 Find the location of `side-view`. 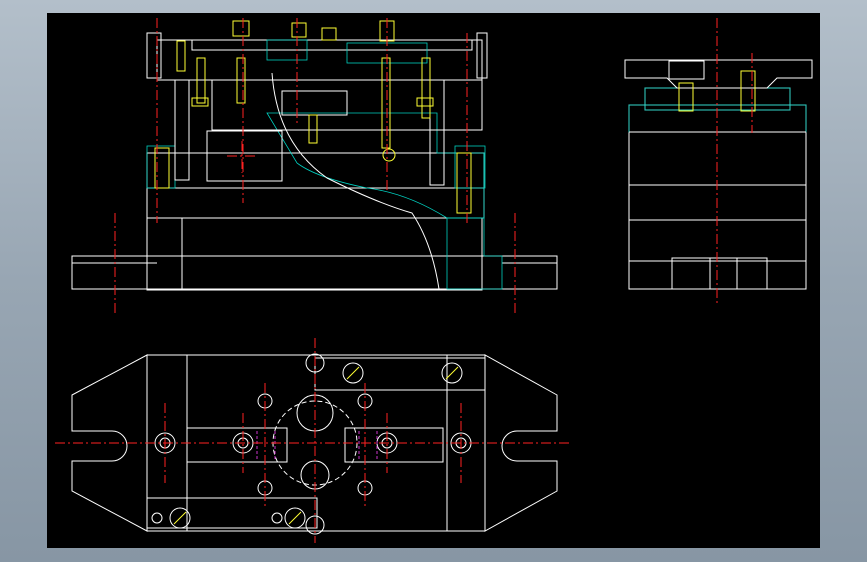

side-view is located at coordinates (718, 160).